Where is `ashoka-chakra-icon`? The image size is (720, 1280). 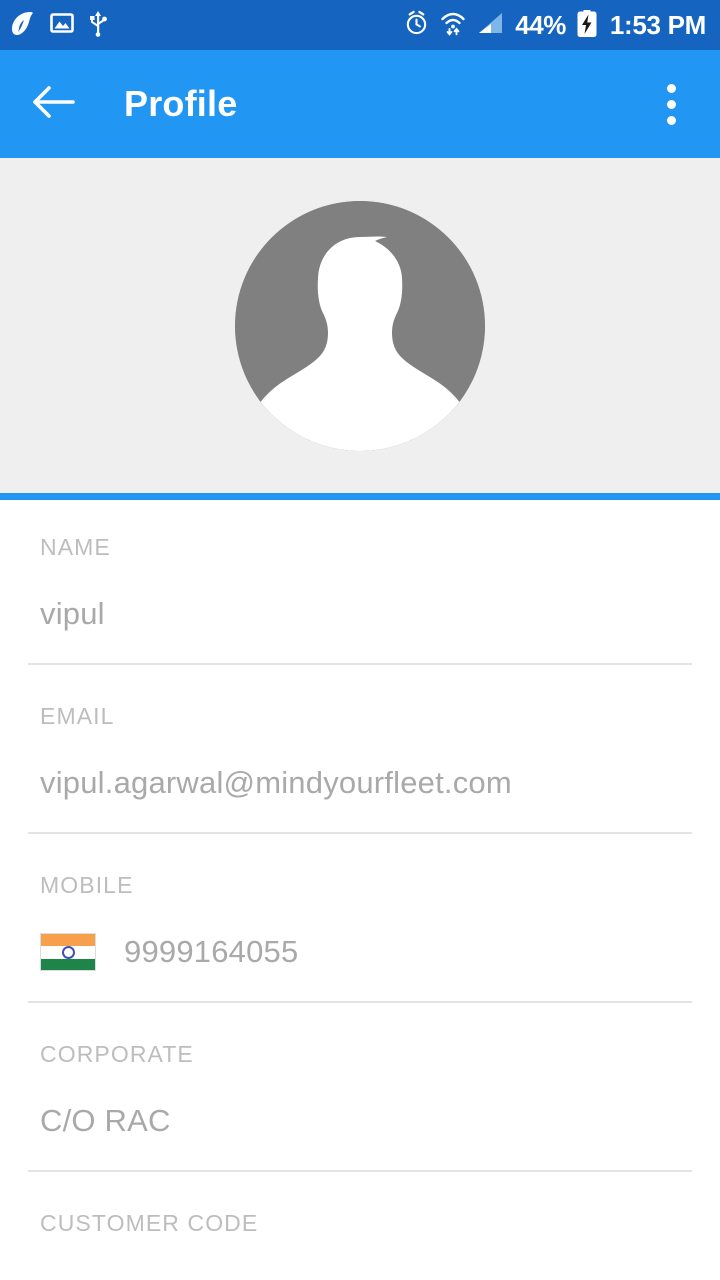 ashoka-chakra-icon is located at coordinates (68, 952).